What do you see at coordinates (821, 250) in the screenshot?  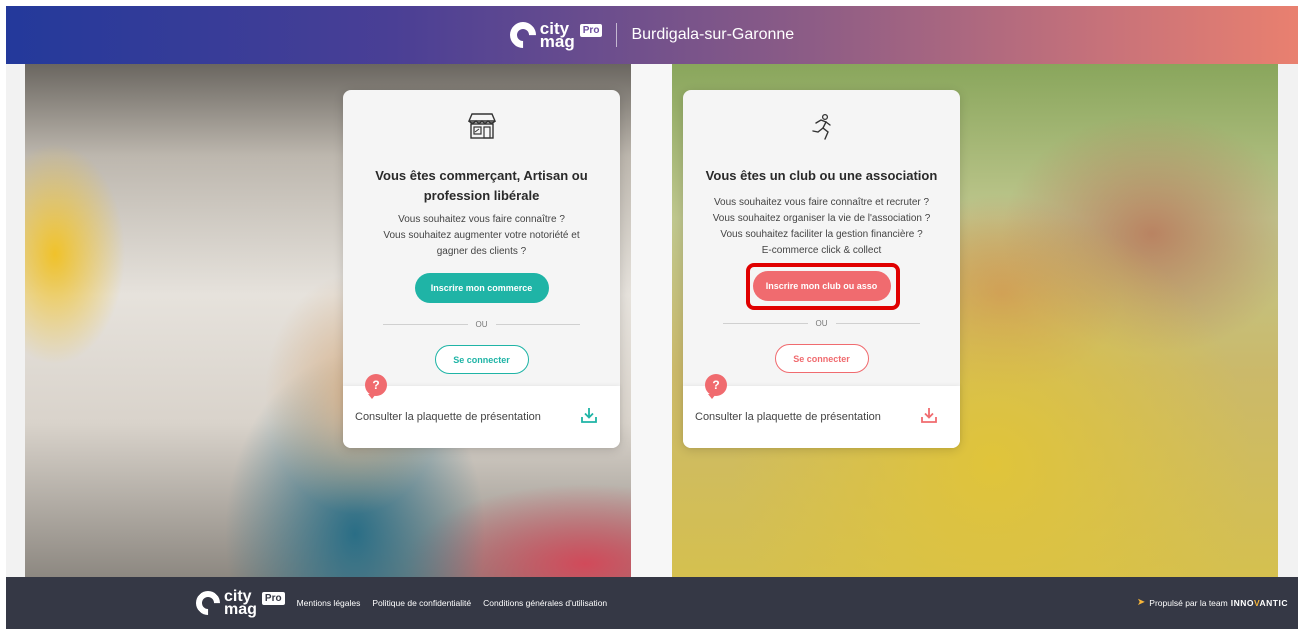 I see `club-desc-line: E-commerce click & collect` at bounding box center [821, 250].